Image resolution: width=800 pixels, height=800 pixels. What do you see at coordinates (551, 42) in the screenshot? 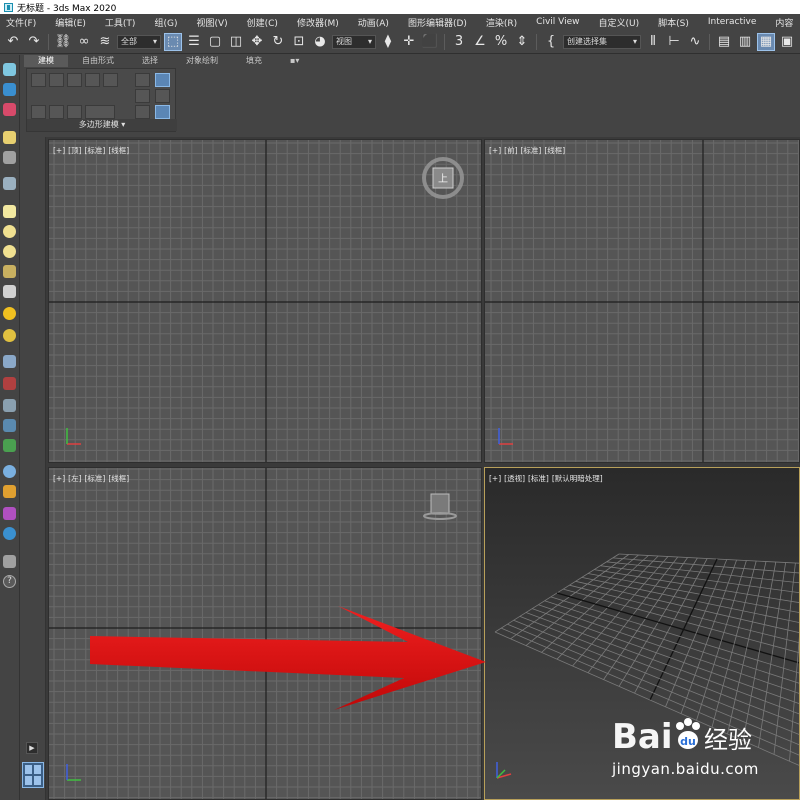
I see `edit-named-selection-icon: {` at bounding box center [551, 42].